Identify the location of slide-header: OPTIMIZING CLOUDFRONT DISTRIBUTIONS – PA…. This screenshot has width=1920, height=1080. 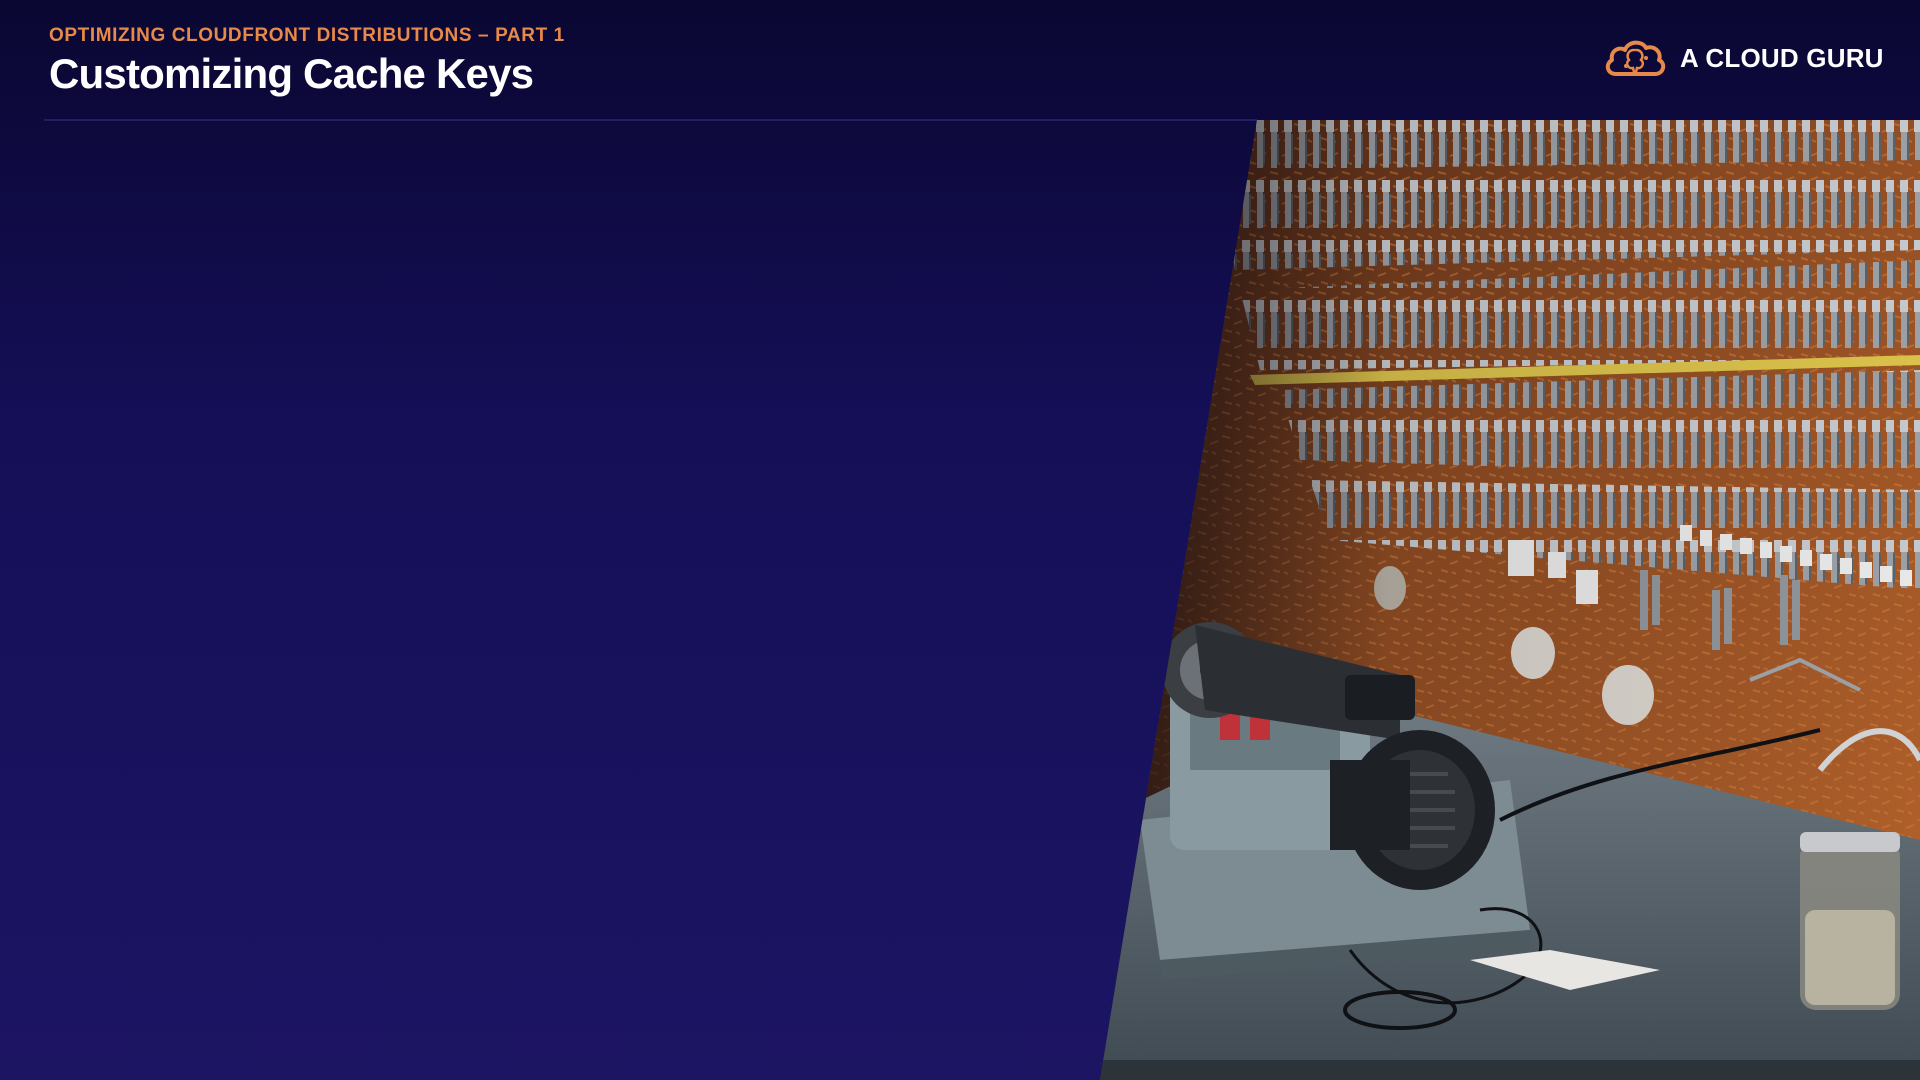
(960, 60).